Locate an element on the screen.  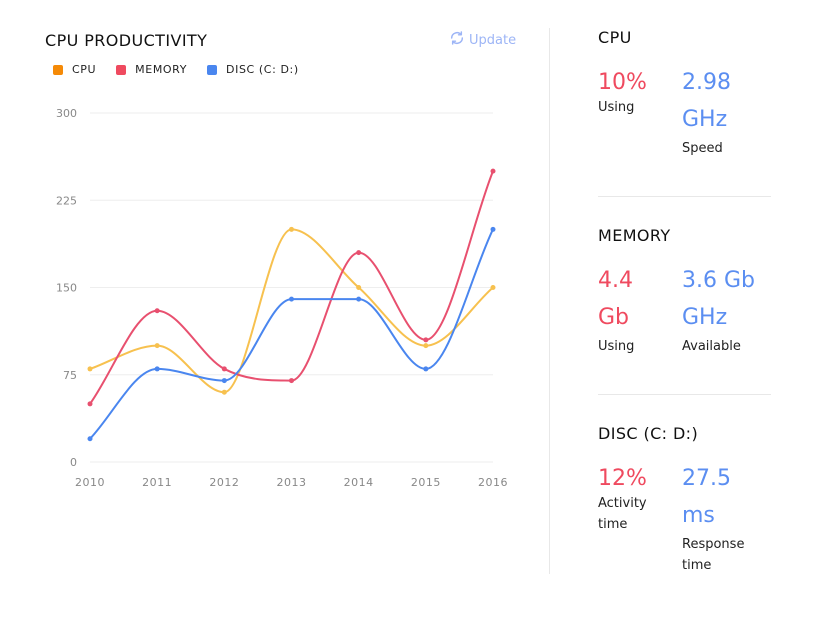
stat-cpu-speed: 2.98 GHz Speed is located at coordinates (706, 111).